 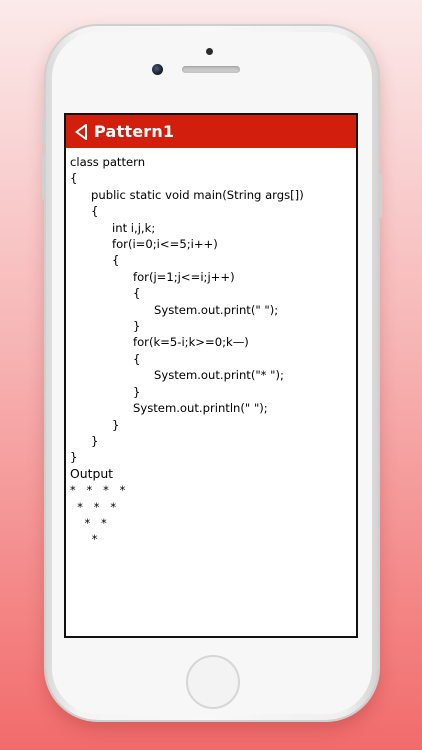 I want to click on code-line: for(i=0;i<=5;i++), so click(x=165, y=244).